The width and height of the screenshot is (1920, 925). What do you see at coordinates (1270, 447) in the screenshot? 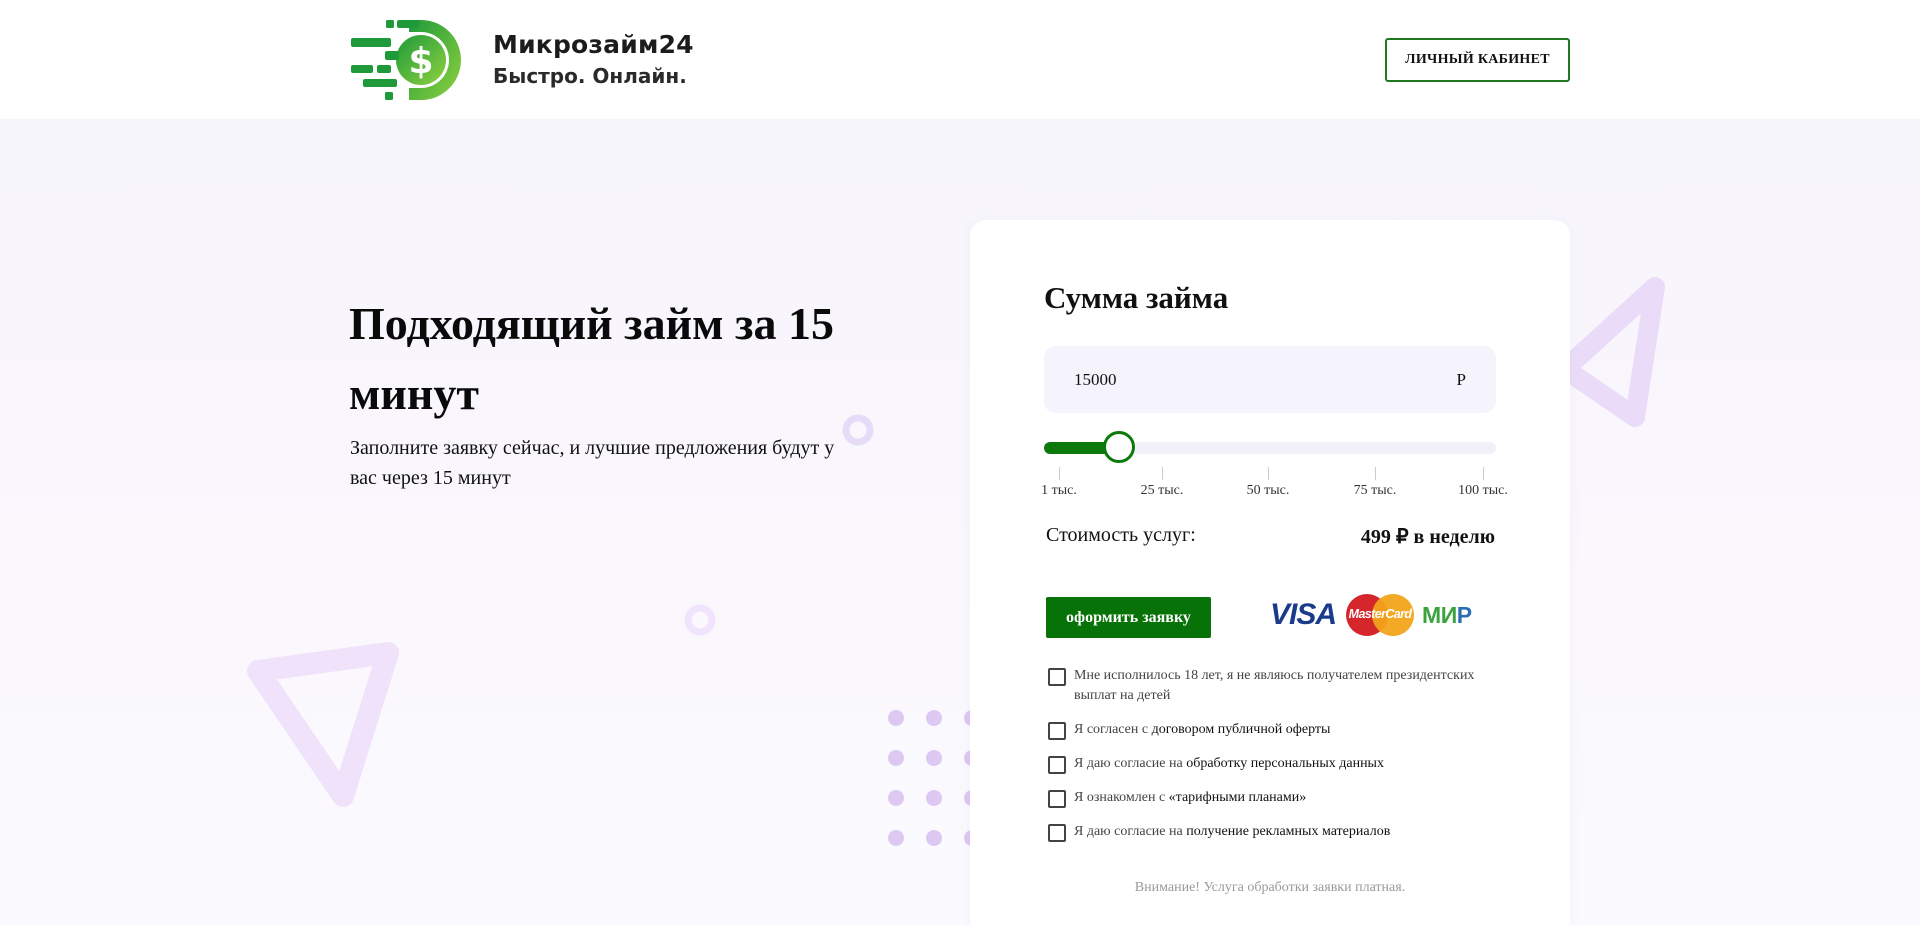
I see `loan-amount-slider` at bounding box center [1270, 447].